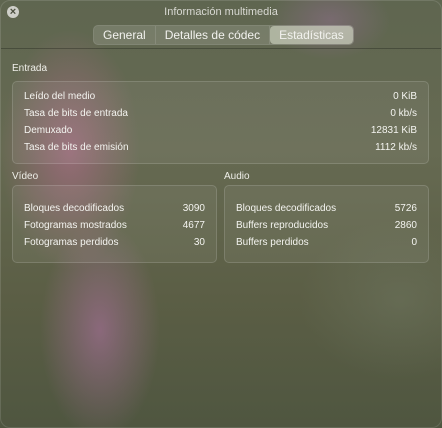 The image size is (442, 428). Describe the element at coordinates (221, 48) in the screenshot. I see `toolbar-divider` at that location.